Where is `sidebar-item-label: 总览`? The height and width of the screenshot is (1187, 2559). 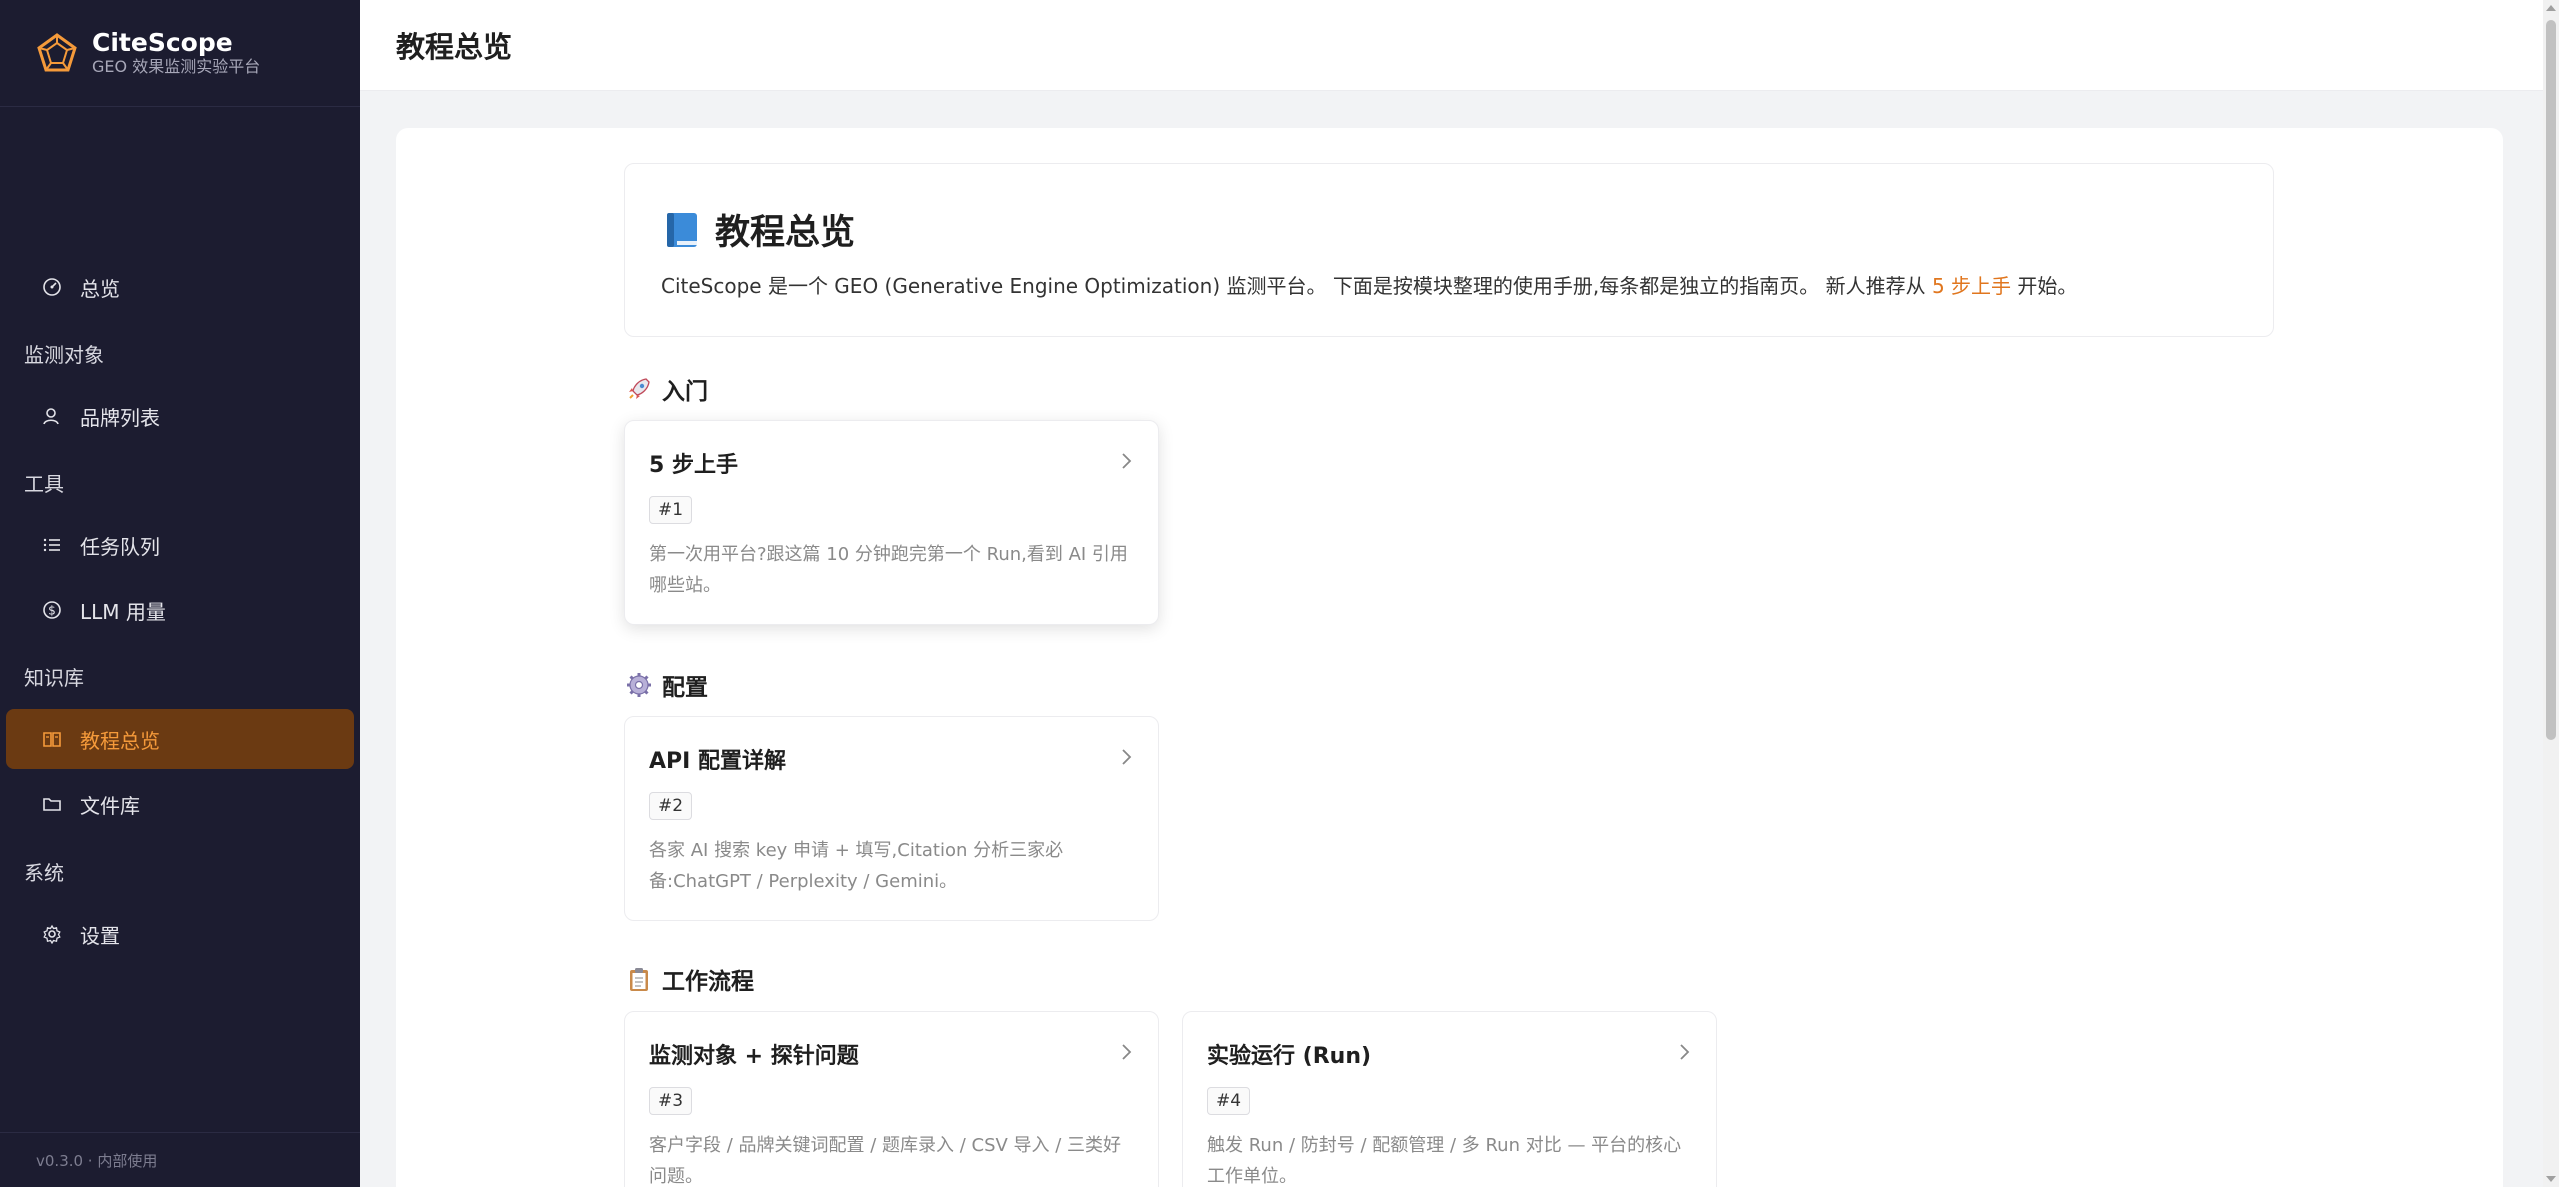 sidebar-item-label: 总览 is located at coordinates (100, 288).